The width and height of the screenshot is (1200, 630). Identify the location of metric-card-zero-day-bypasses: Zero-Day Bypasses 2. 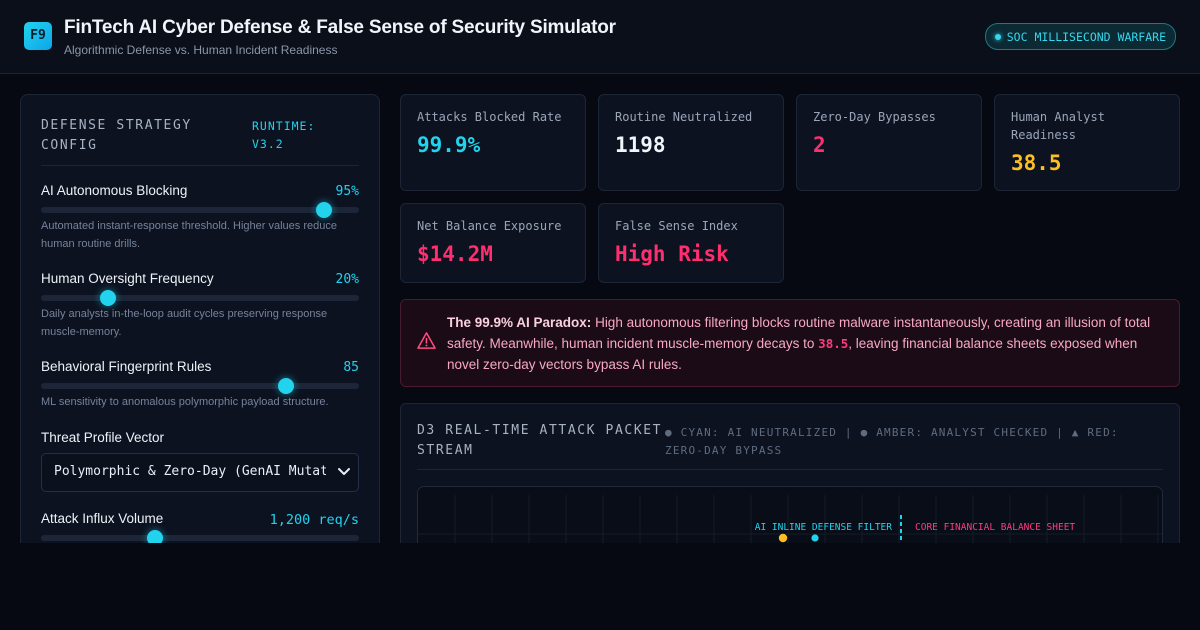
(889, 142).